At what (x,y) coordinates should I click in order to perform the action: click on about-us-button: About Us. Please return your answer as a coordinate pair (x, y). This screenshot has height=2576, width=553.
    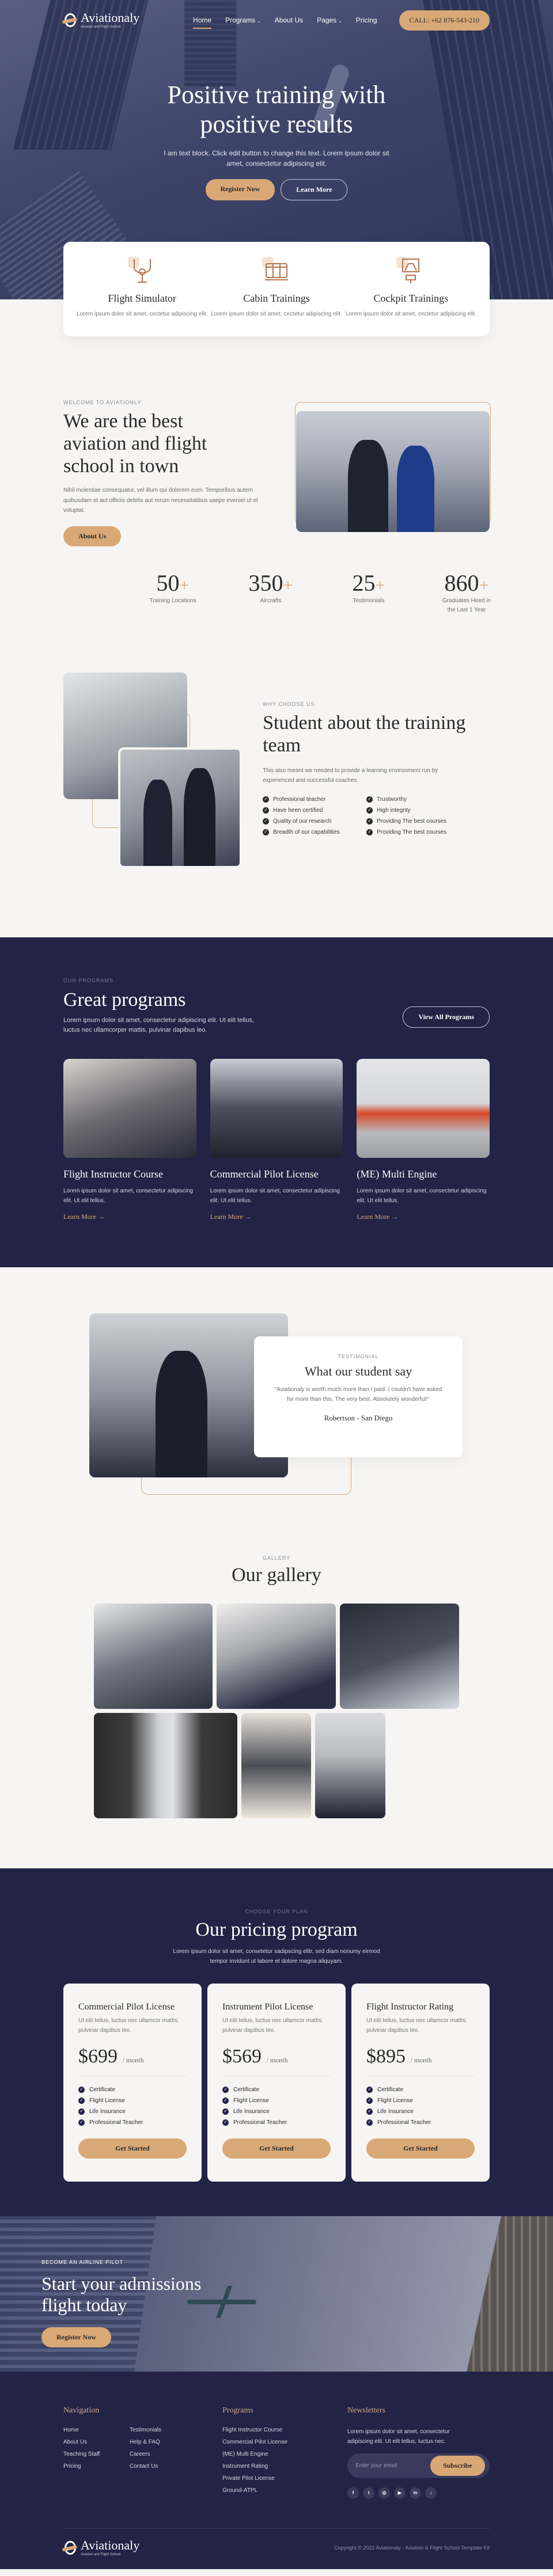
    Looking at the image, I should click on (92, 536).